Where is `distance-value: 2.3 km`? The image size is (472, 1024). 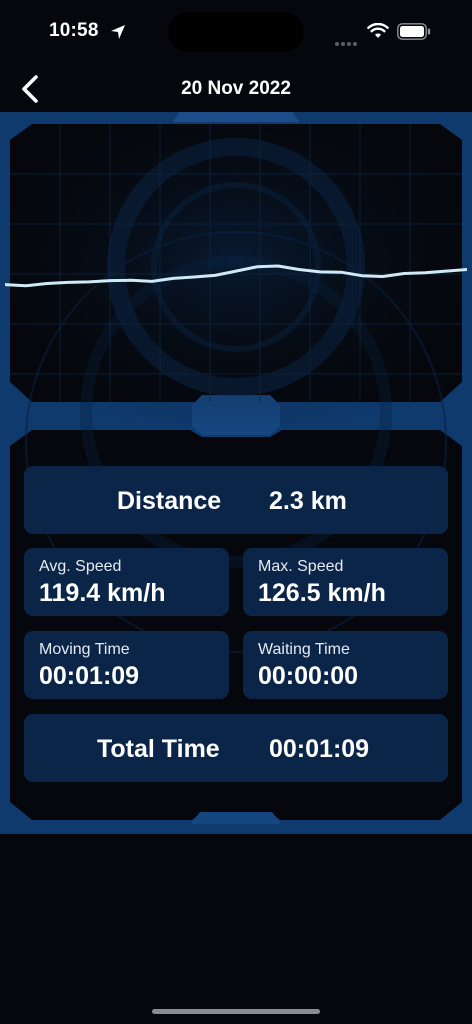
distance-value: 2.3 km is located at coordinates (308, 501).